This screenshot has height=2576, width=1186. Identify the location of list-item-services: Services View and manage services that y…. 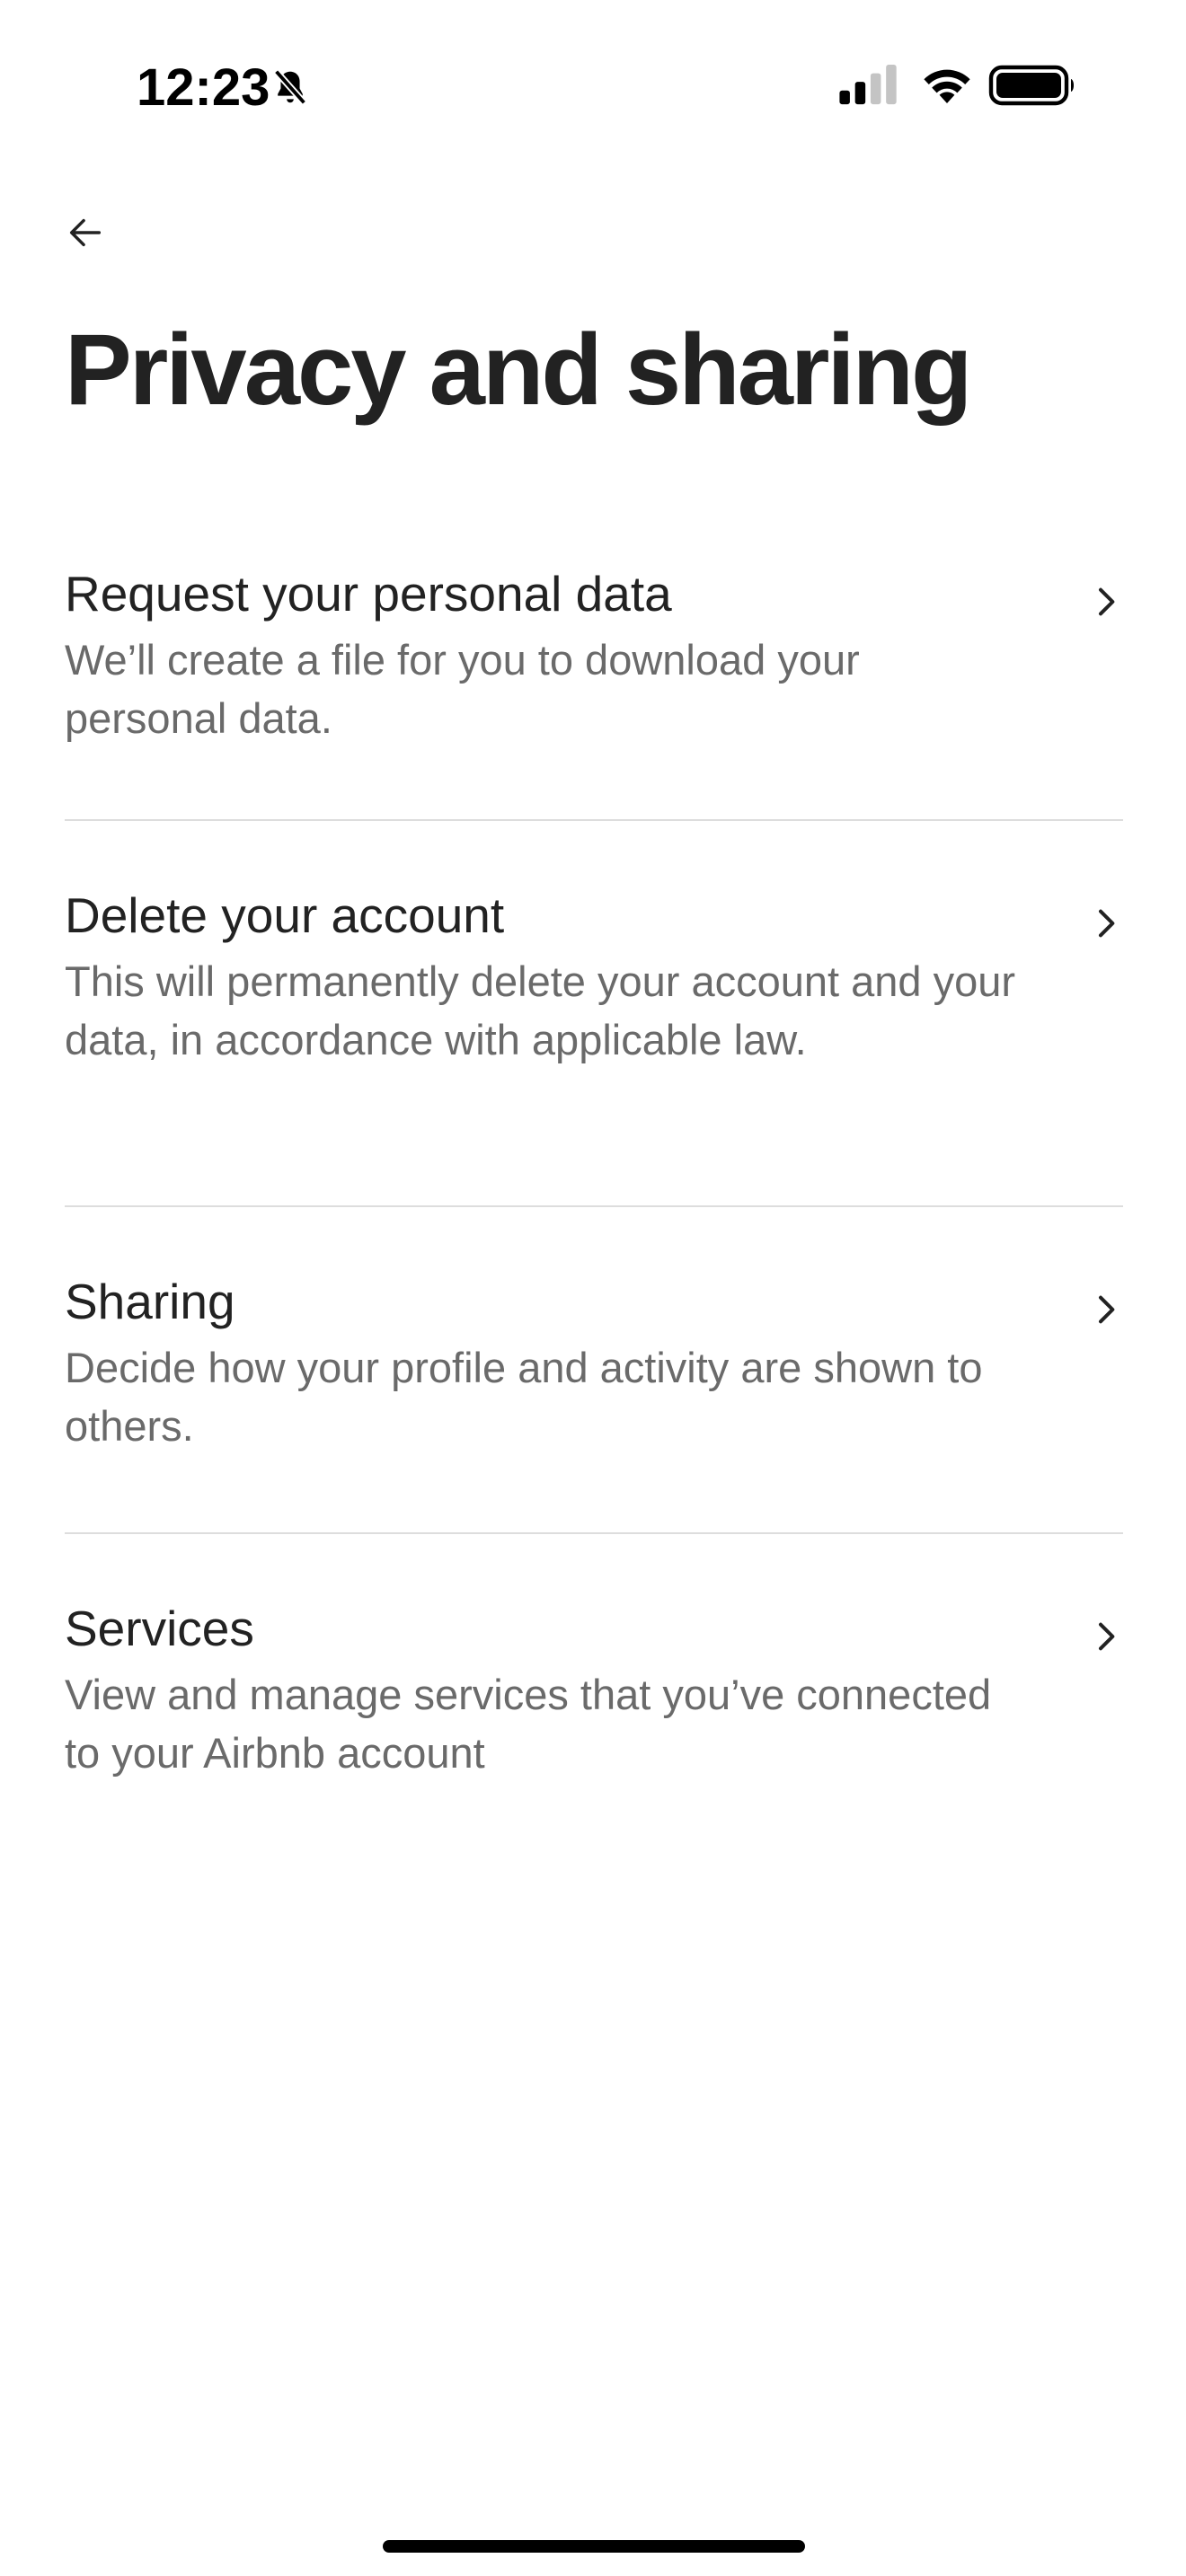
(594, 1669).